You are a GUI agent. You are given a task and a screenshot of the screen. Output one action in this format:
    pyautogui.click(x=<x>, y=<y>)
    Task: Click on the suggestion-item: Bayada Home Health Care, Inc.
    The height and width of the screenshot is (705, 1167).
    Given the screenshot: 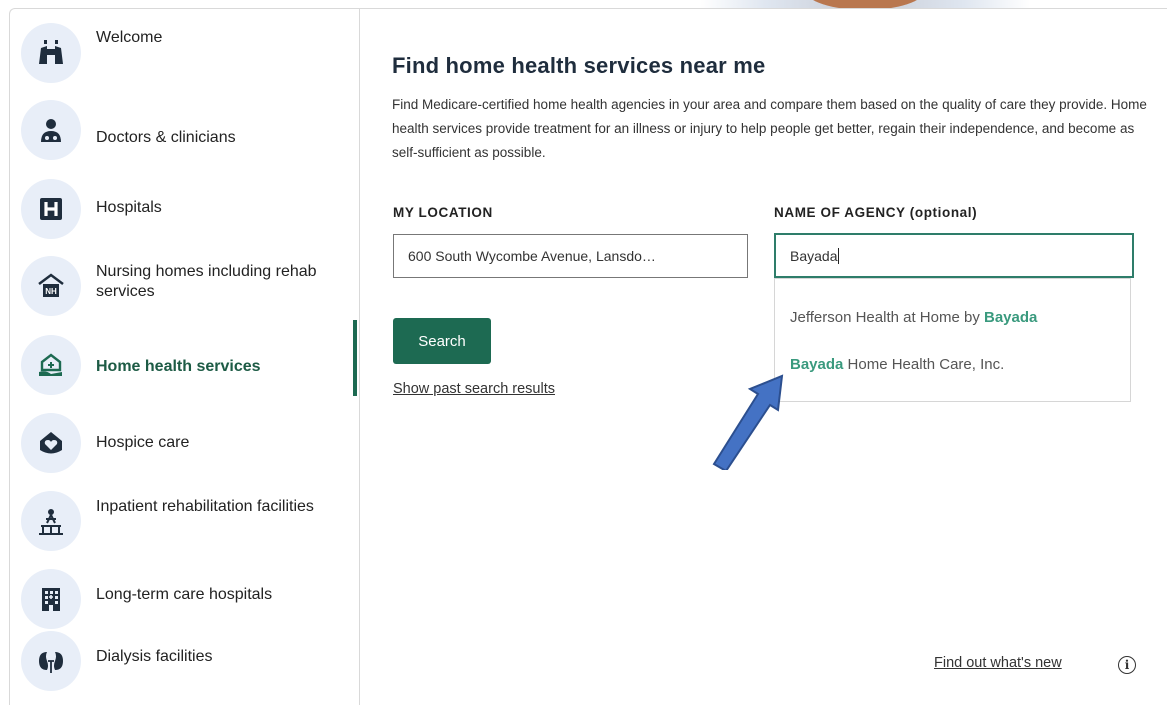 What is the action you would take?
    pyautogui.click(x=897, y=364)
    